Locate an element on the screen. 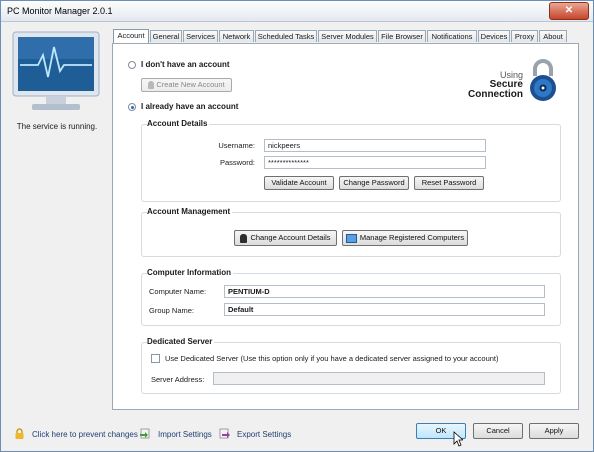 This screenshot has height=452, width=594. tab-network: Network is located at coordinates (236, 36).